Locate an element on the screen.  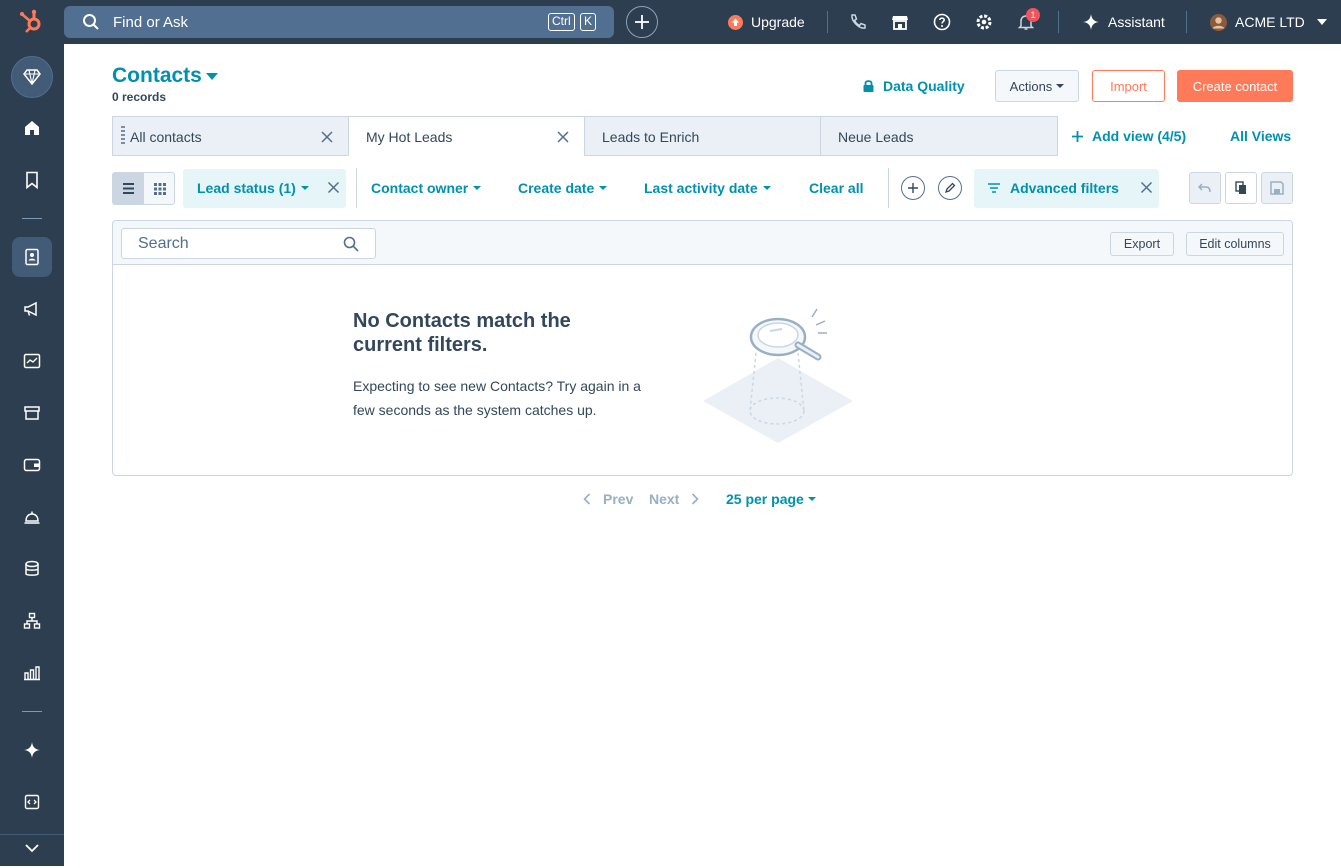
grid-icon is located at coordinates (160, 189).